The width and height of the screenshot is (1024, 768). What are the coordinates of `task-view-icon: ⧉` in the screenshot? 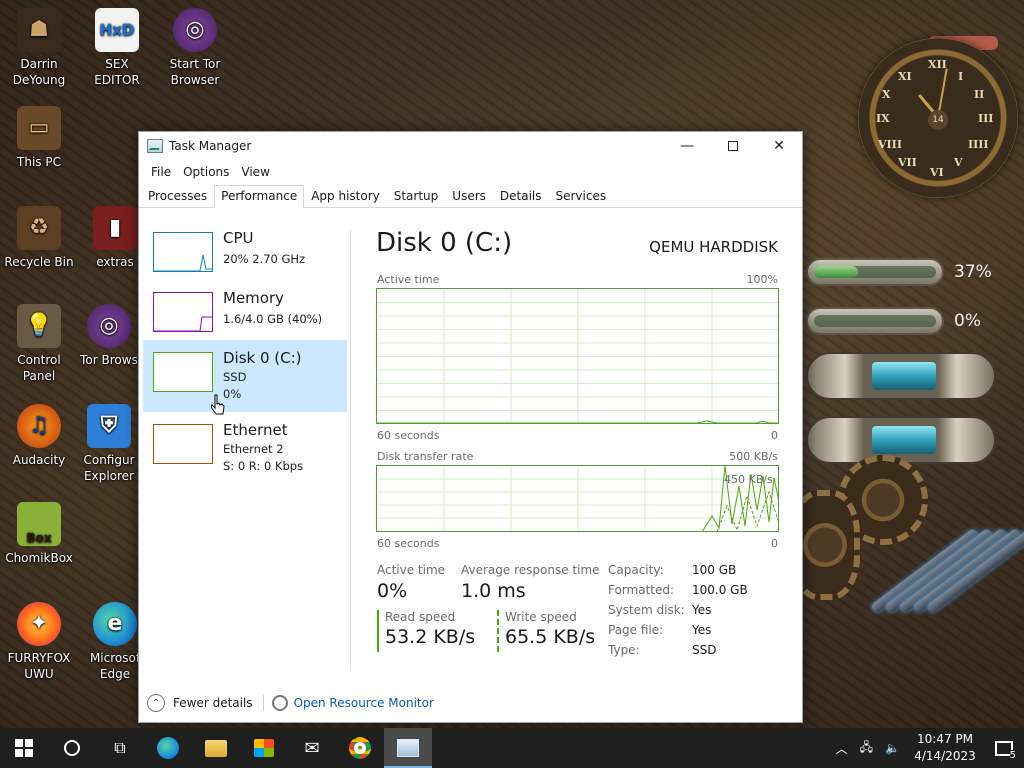 It's located at (120, 747).